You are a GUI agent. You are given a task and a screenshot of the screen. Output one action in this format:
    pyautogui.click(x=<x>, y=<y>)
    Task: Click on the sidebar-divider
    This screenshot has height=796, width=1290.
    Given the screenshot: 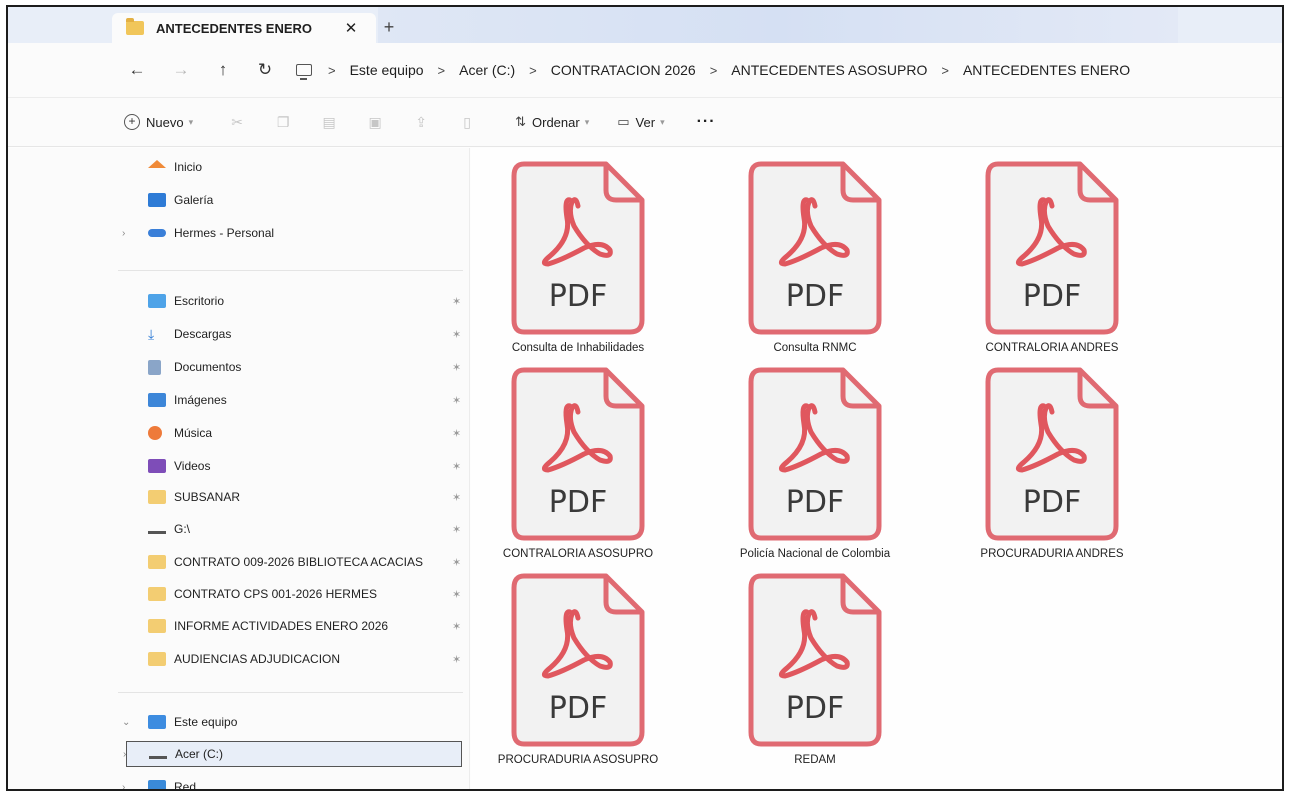 What is the action you would take?
    pyautogui.click(x=290, y=692)
    